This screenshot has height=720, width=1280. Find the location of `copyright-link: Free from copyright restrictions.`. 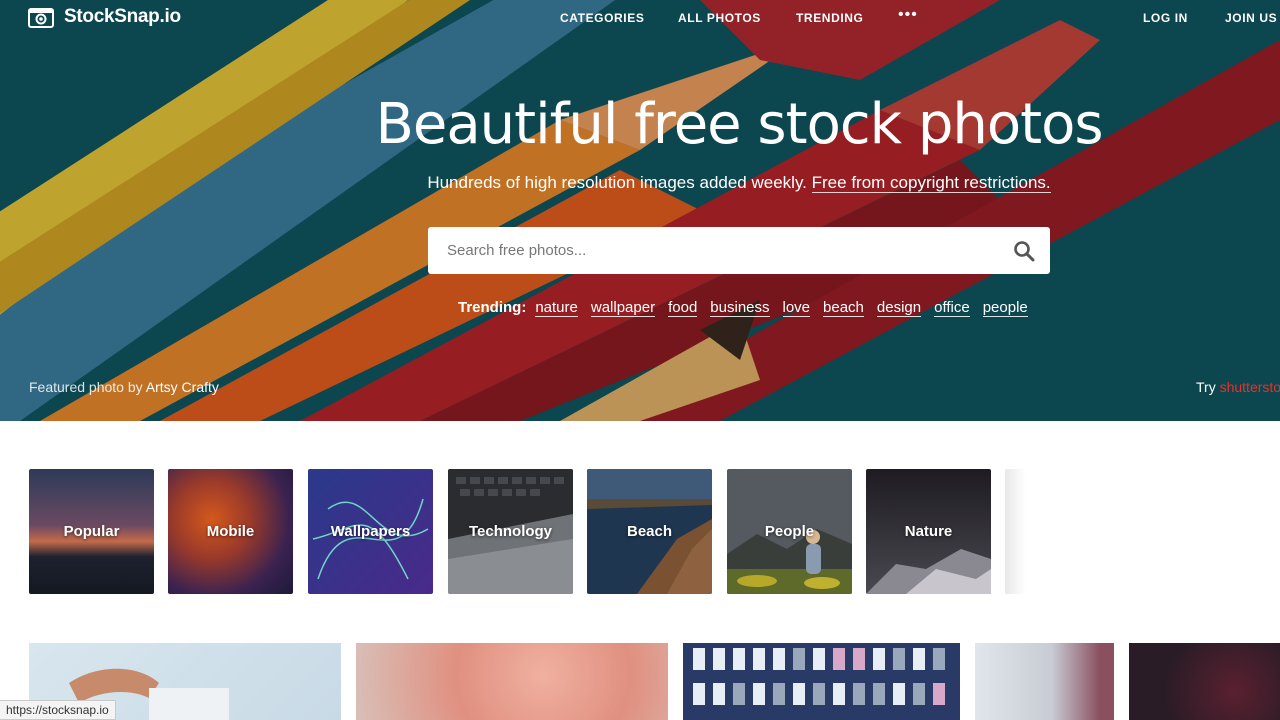

copyright-link: Free from copyright restrictions. is located at coordinates (931, 183).